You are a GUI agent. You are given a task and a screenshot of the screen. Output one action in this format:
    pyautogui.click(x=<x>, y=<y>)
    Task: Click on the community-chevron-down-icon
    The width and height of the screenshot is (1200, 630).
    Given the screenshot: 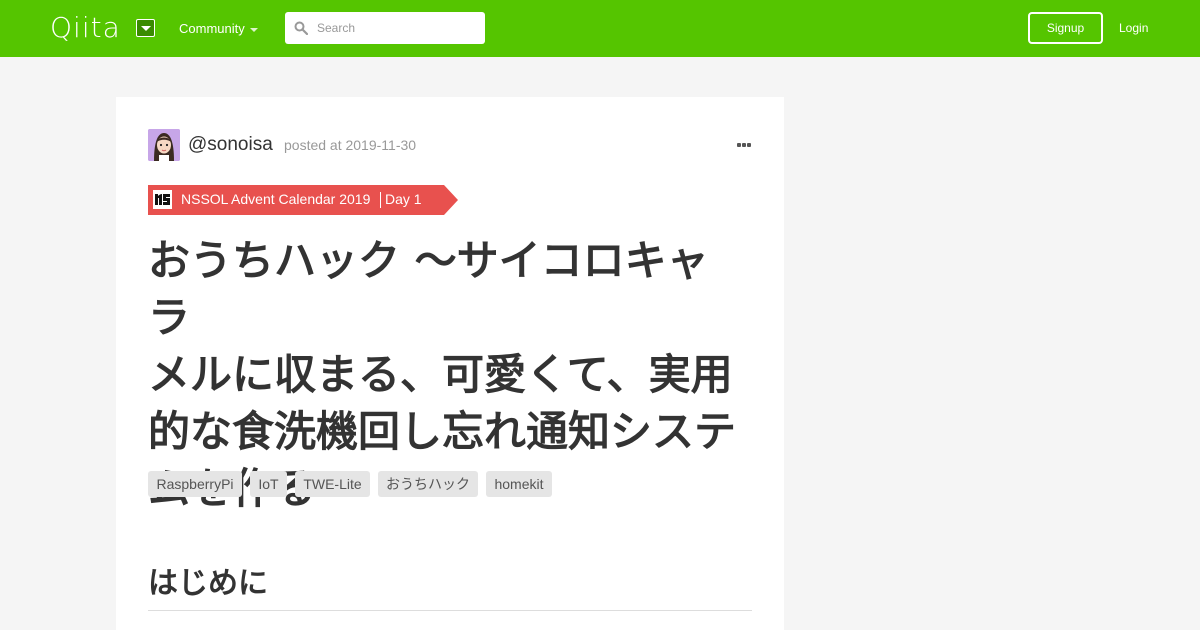 What is the action you would take?
    pyautogui.click(x=254, y=30)
    